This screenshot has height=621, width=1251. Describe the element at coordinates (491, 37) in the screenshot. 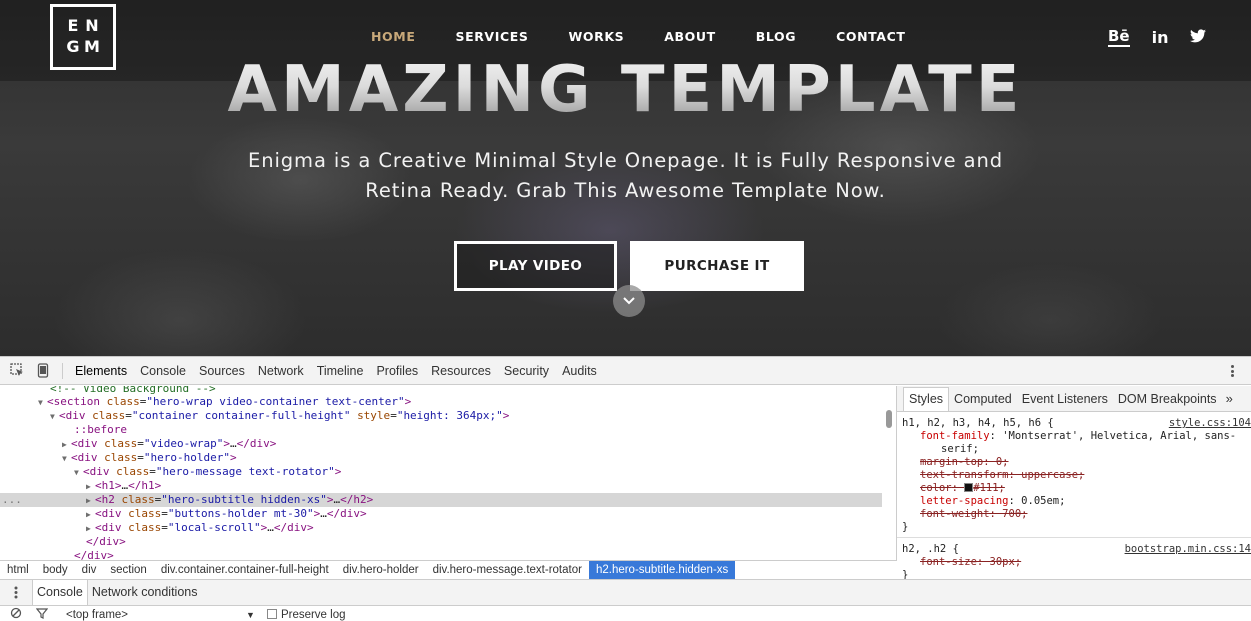

I see `nav-services: SERVICES` at that location.